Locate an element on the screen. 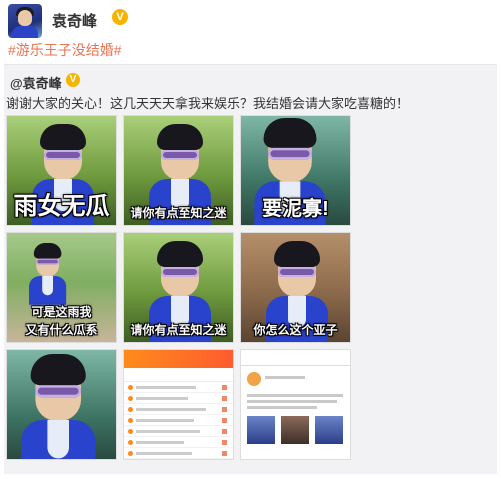 The height and width of the screenshot is (479, 501). app-screenshot-banner is located at coordinates (178, 359).